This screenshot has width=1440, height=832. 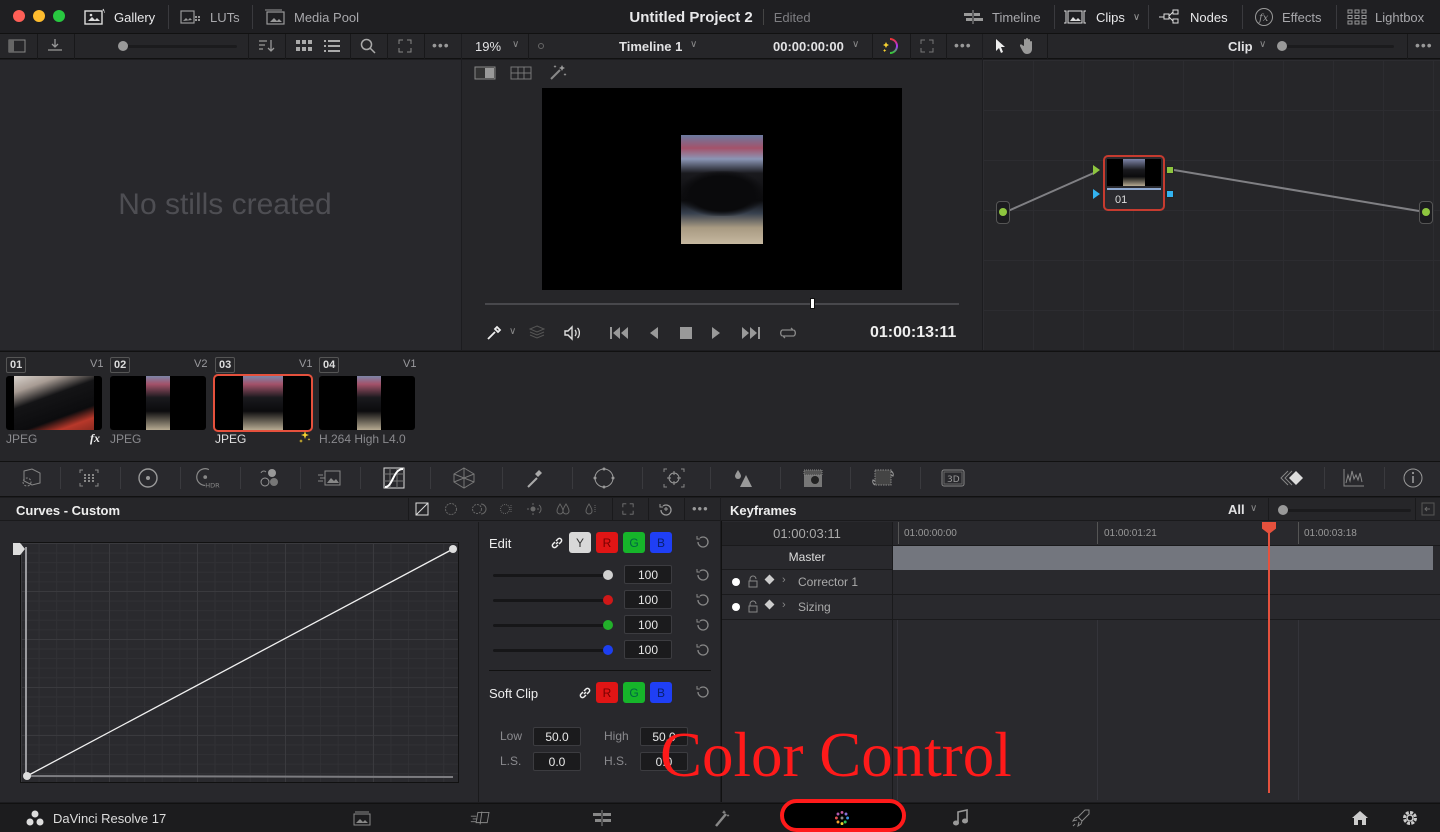 What do you see at coordinates (1101, 17) in the screenshot?
I see `clips-toggle: Clips ∨` at bounding box center [1101, 17].